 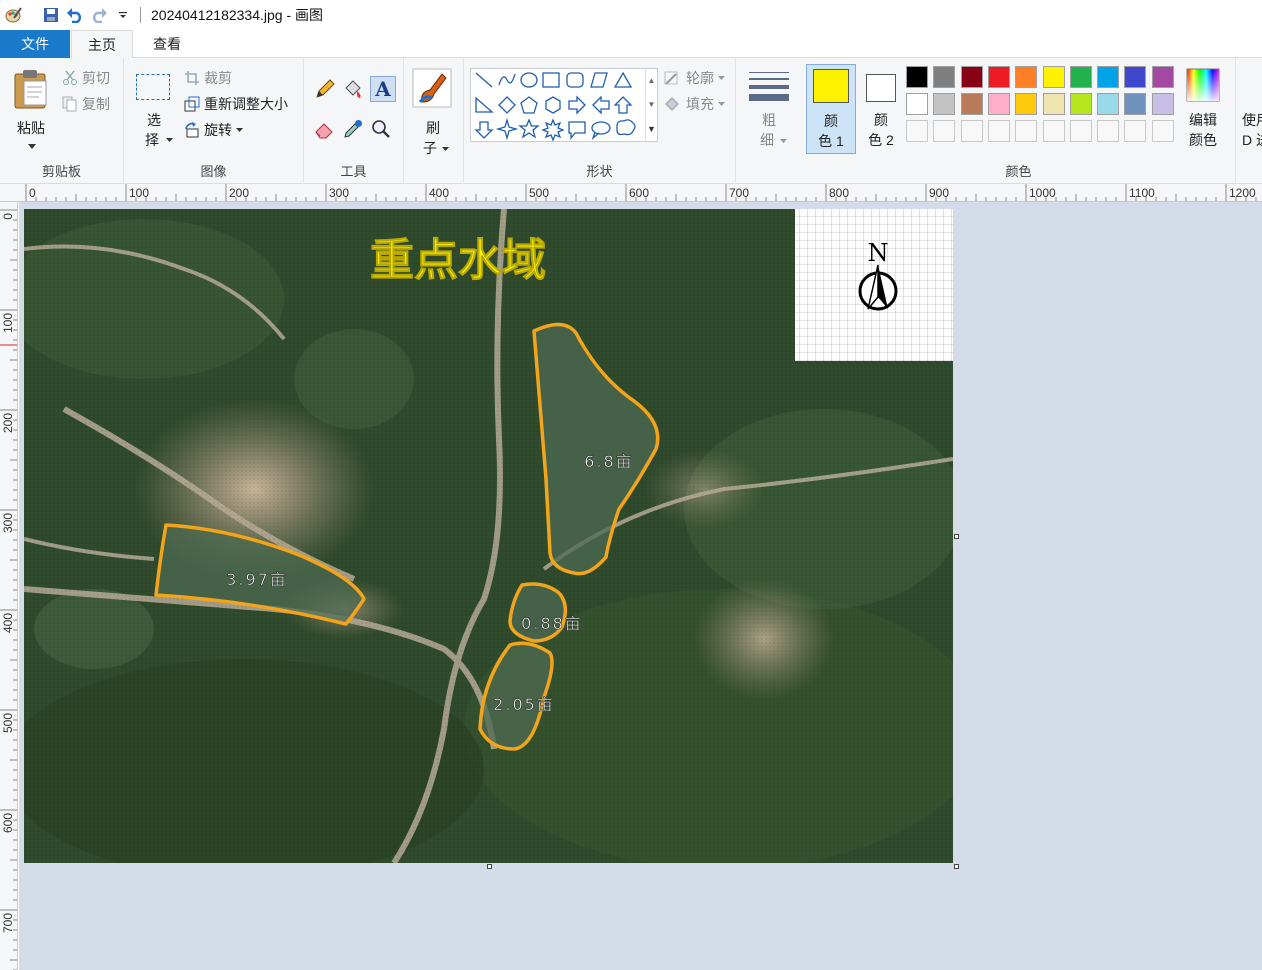 What do you see at coordinates (433, 128) in the screenshot?
I see `brushes-label-line1: 刷` at bounding box center [433, 128].